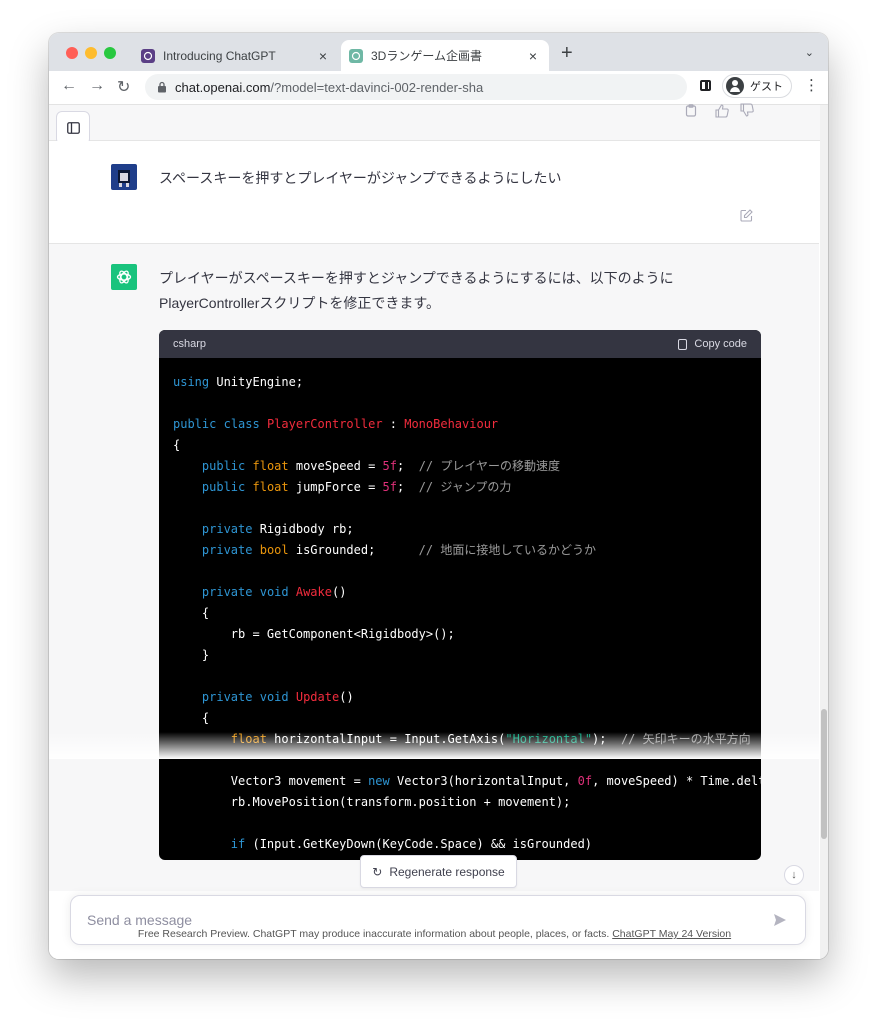 This screenshot has height=1024, width=877. What do you see at coordinates (73, 128) in the screenshot?
I see `sidebar-toggle-button` at bounding box center [73, 128].